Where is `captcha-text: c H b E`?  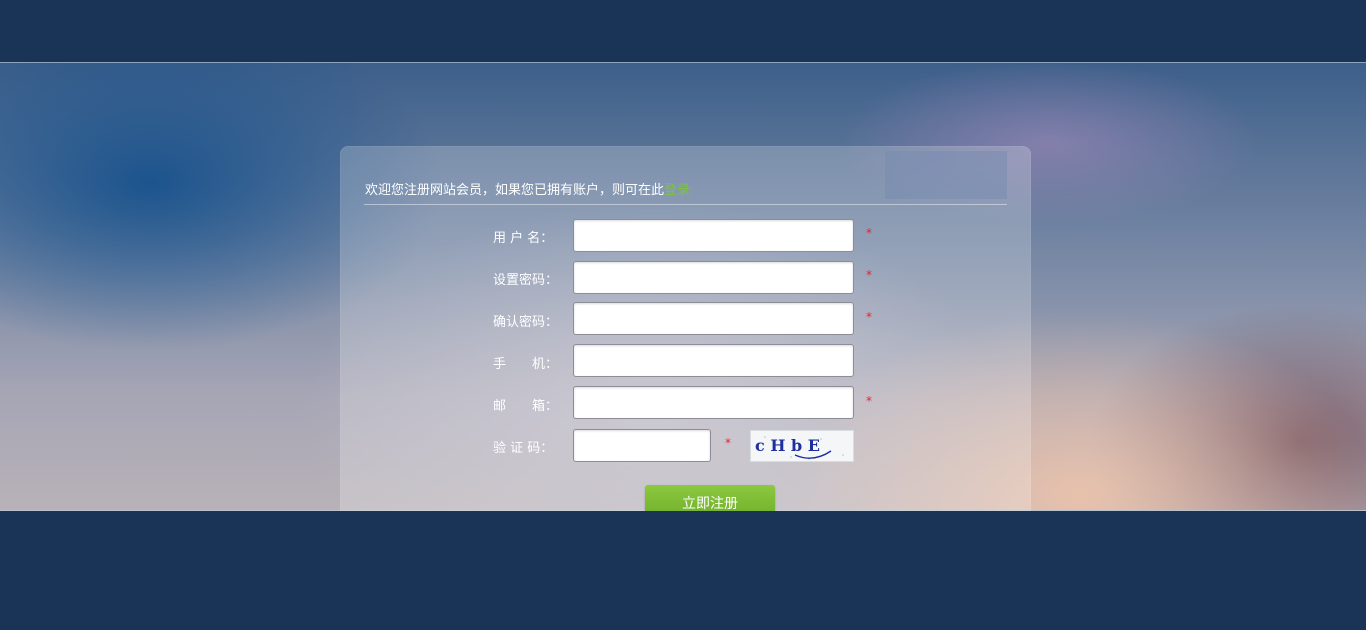 captcha-text: c H b E is located at coordinates (787, 445).